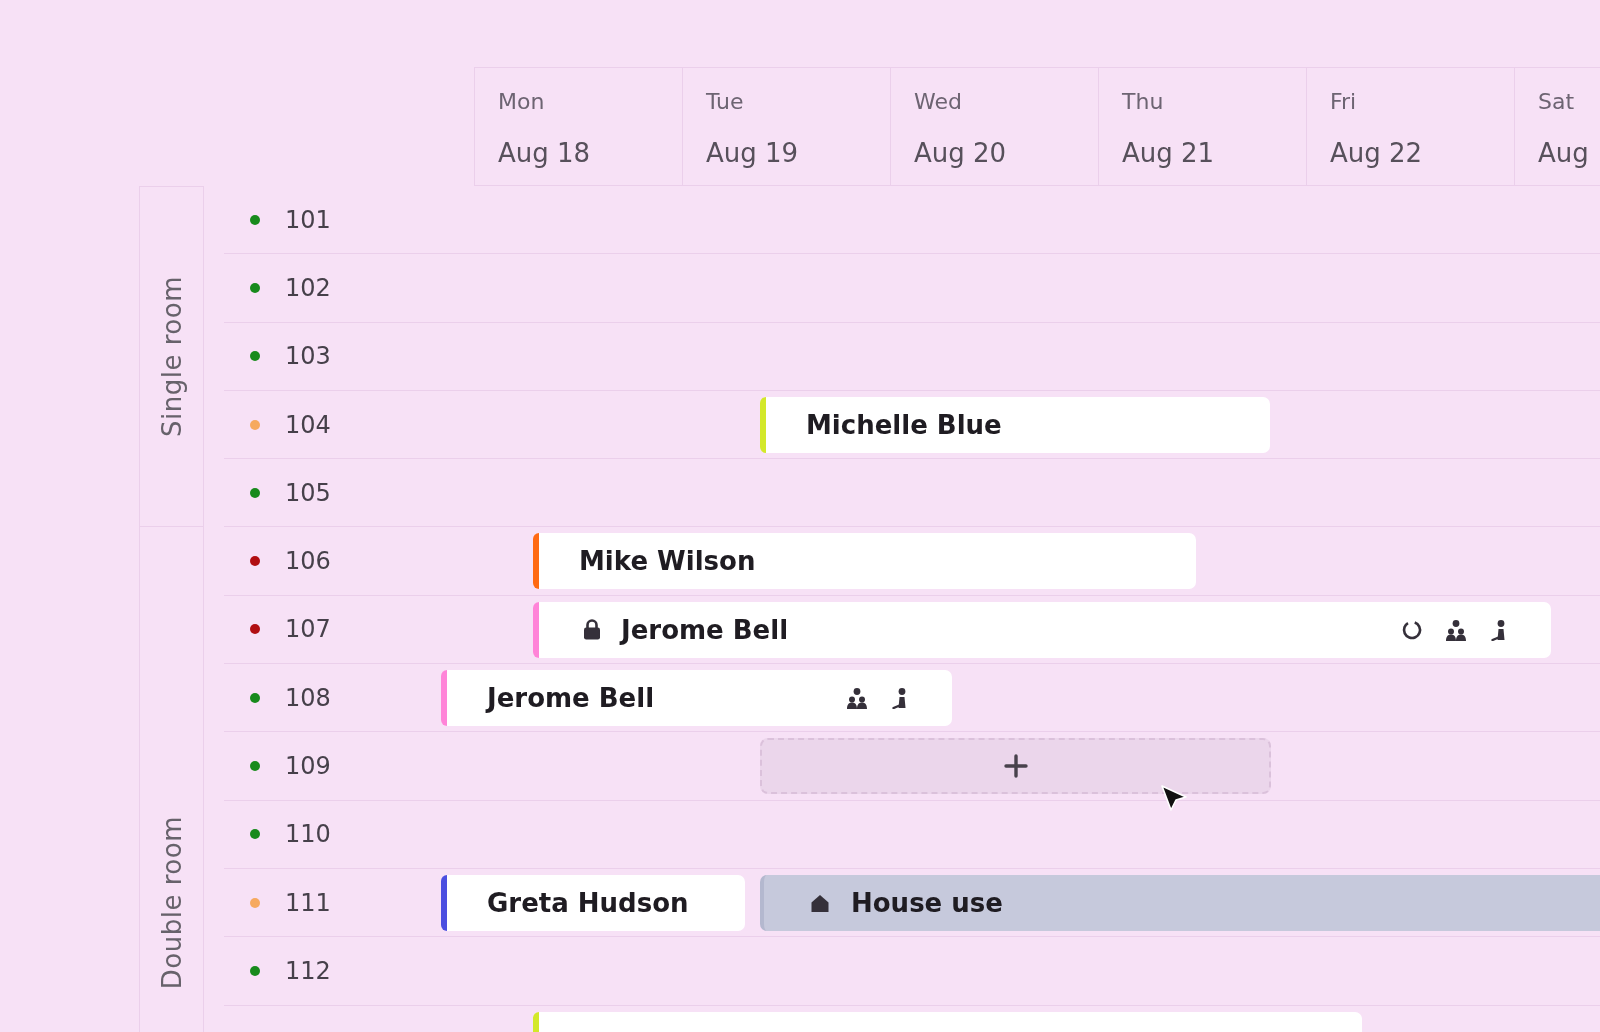 The width and height of the screenshot is (1600, 1032). Describe the element at coordinates (1143, 102) in the screenshot. I see `weekday-label: Thu` at that location.